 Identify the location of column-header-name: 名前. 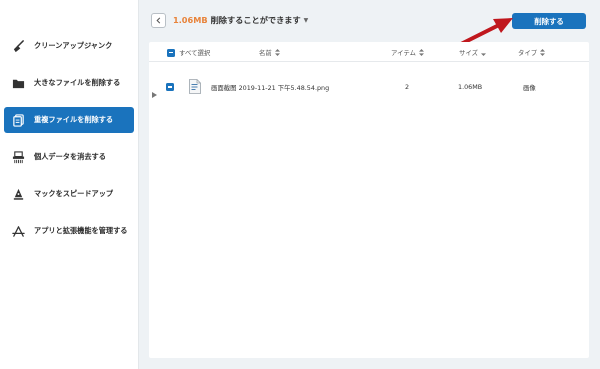
(269, 52).